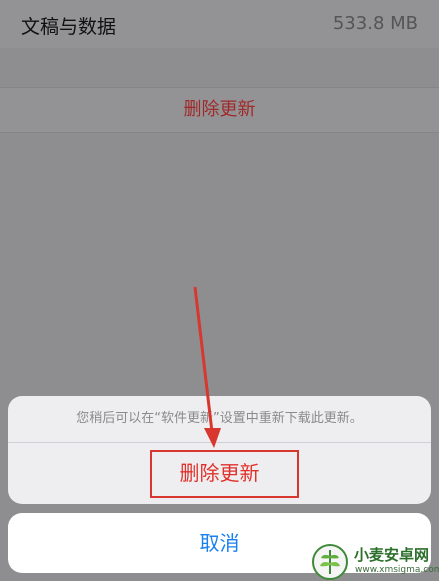  What do you see at coordinates (392, 555) in the screenshot?
I see `watermark-title: 小麦安卓网` at bounding box center [392, 555].